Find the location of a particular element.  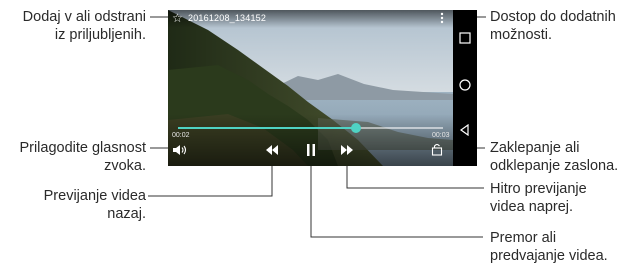

seek-bar-progress is located at coordinates (267, 128).